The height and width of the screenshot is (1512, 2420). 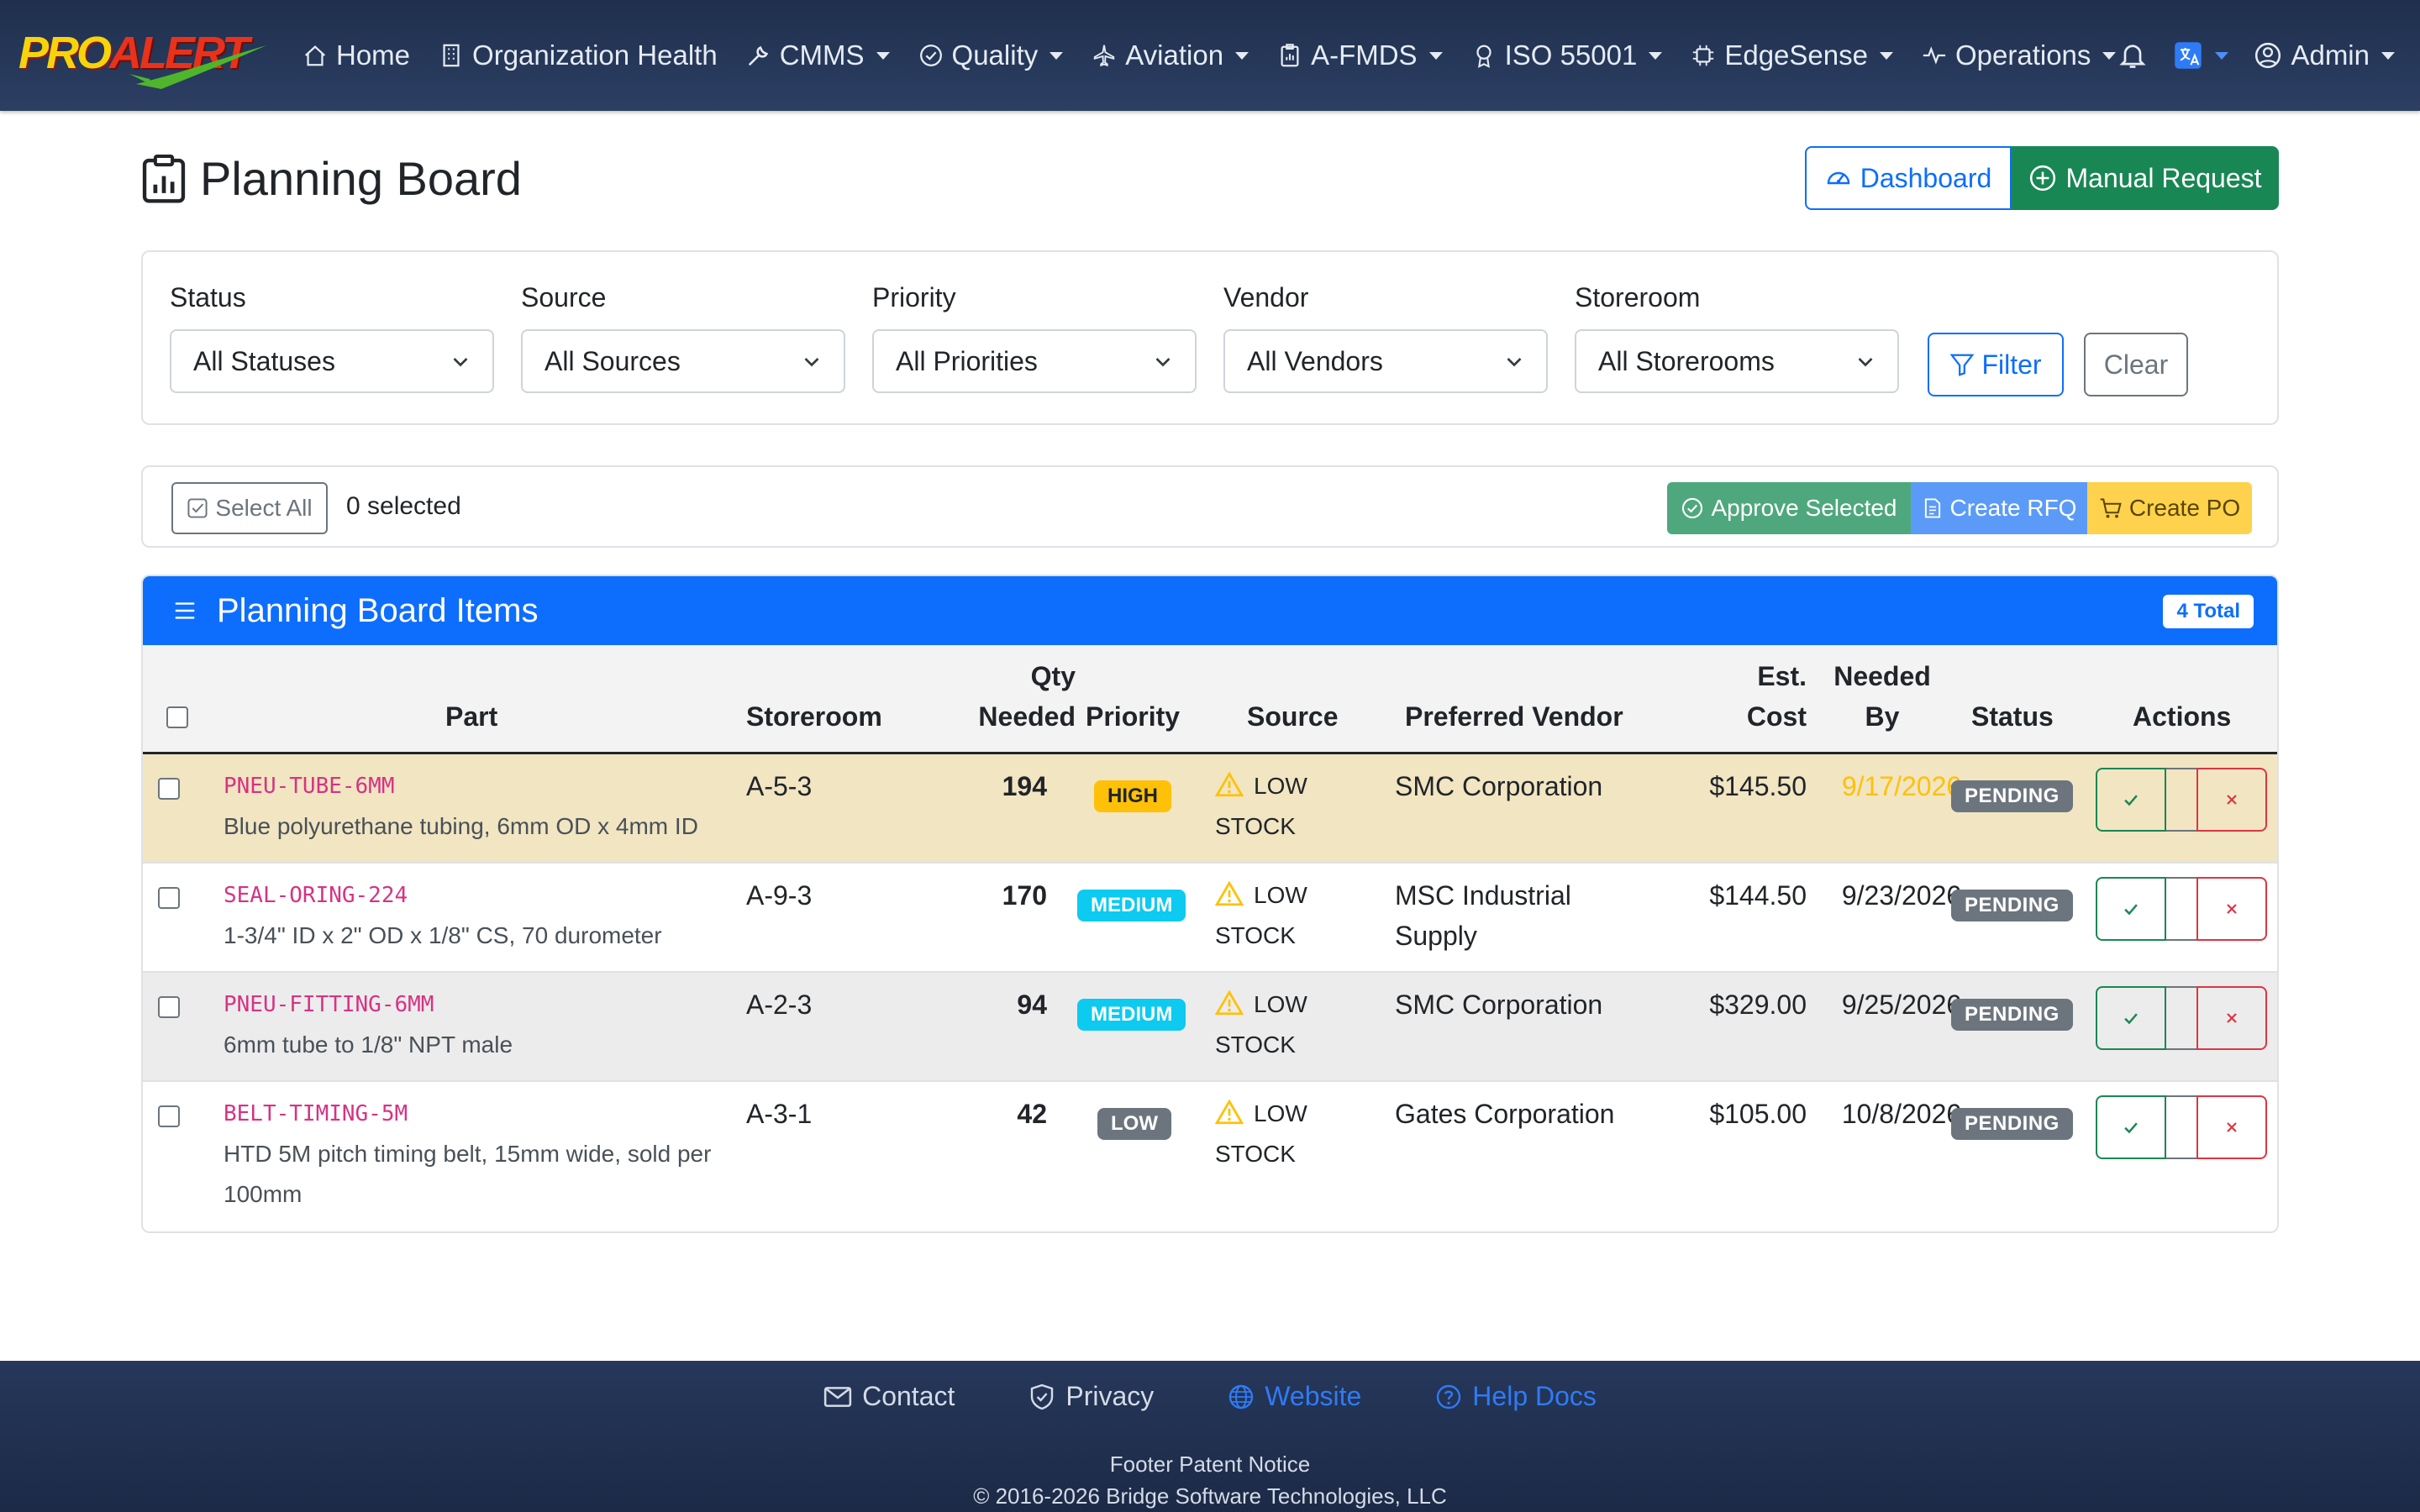 What do you see at coordinates (1229, 1112) in the screenshot?
I see `warning-triangle-icon` at bounding box center [1229, 1112].